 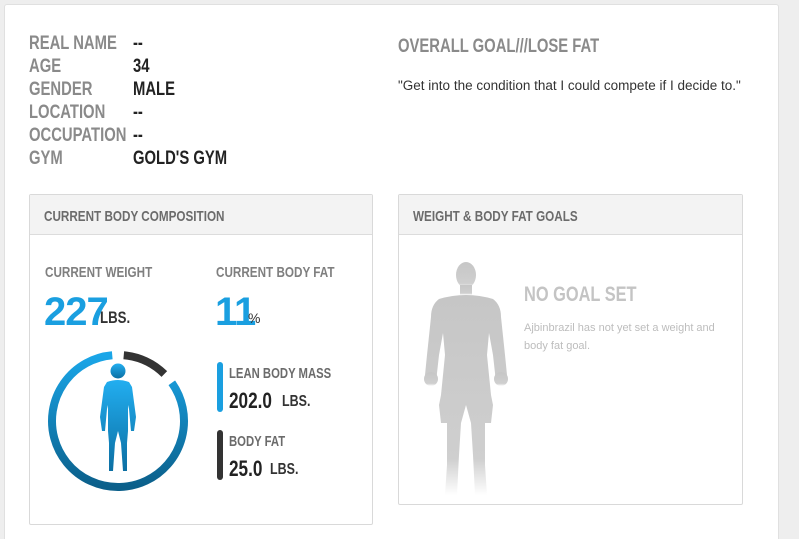 I want to click on body-composition-ring, so click(x=118, y=421).